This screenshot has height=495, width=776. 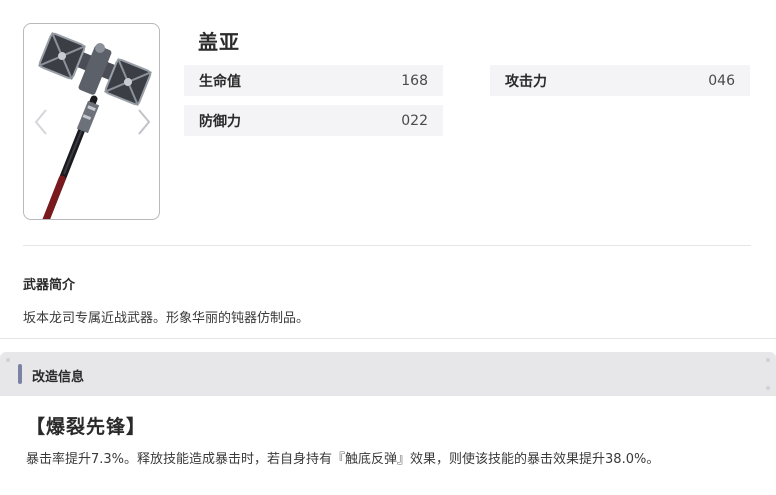 What do you see at coordinates (86, 427) in the screenshot?
I see `skill-name: 【爆裂先锋】` at bounding box center [86, 427].